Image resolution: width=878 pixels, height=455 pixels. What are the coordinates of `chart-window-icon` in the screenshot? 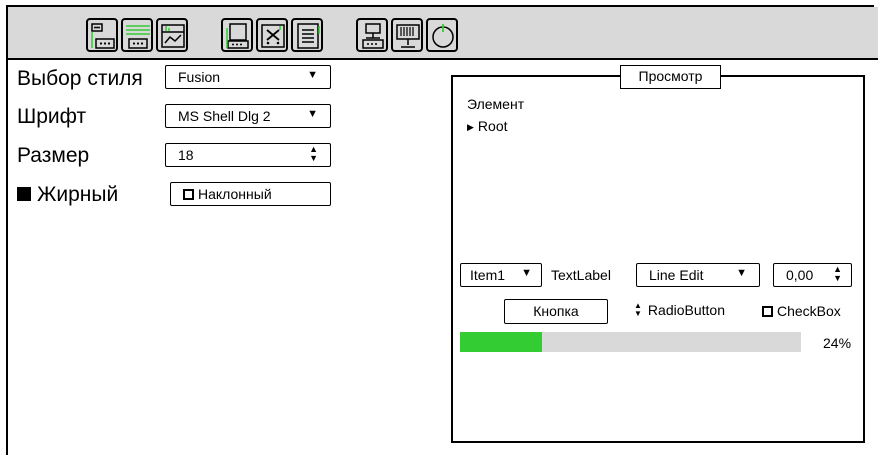 It's located at (172, 35).